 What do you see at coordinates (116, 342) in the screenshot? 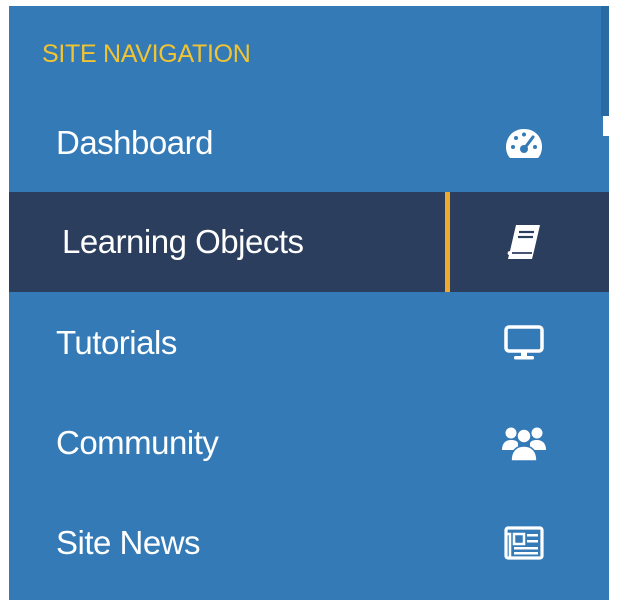
I see `nav-item-label: Tutorials` at bounding box center [116, 342].